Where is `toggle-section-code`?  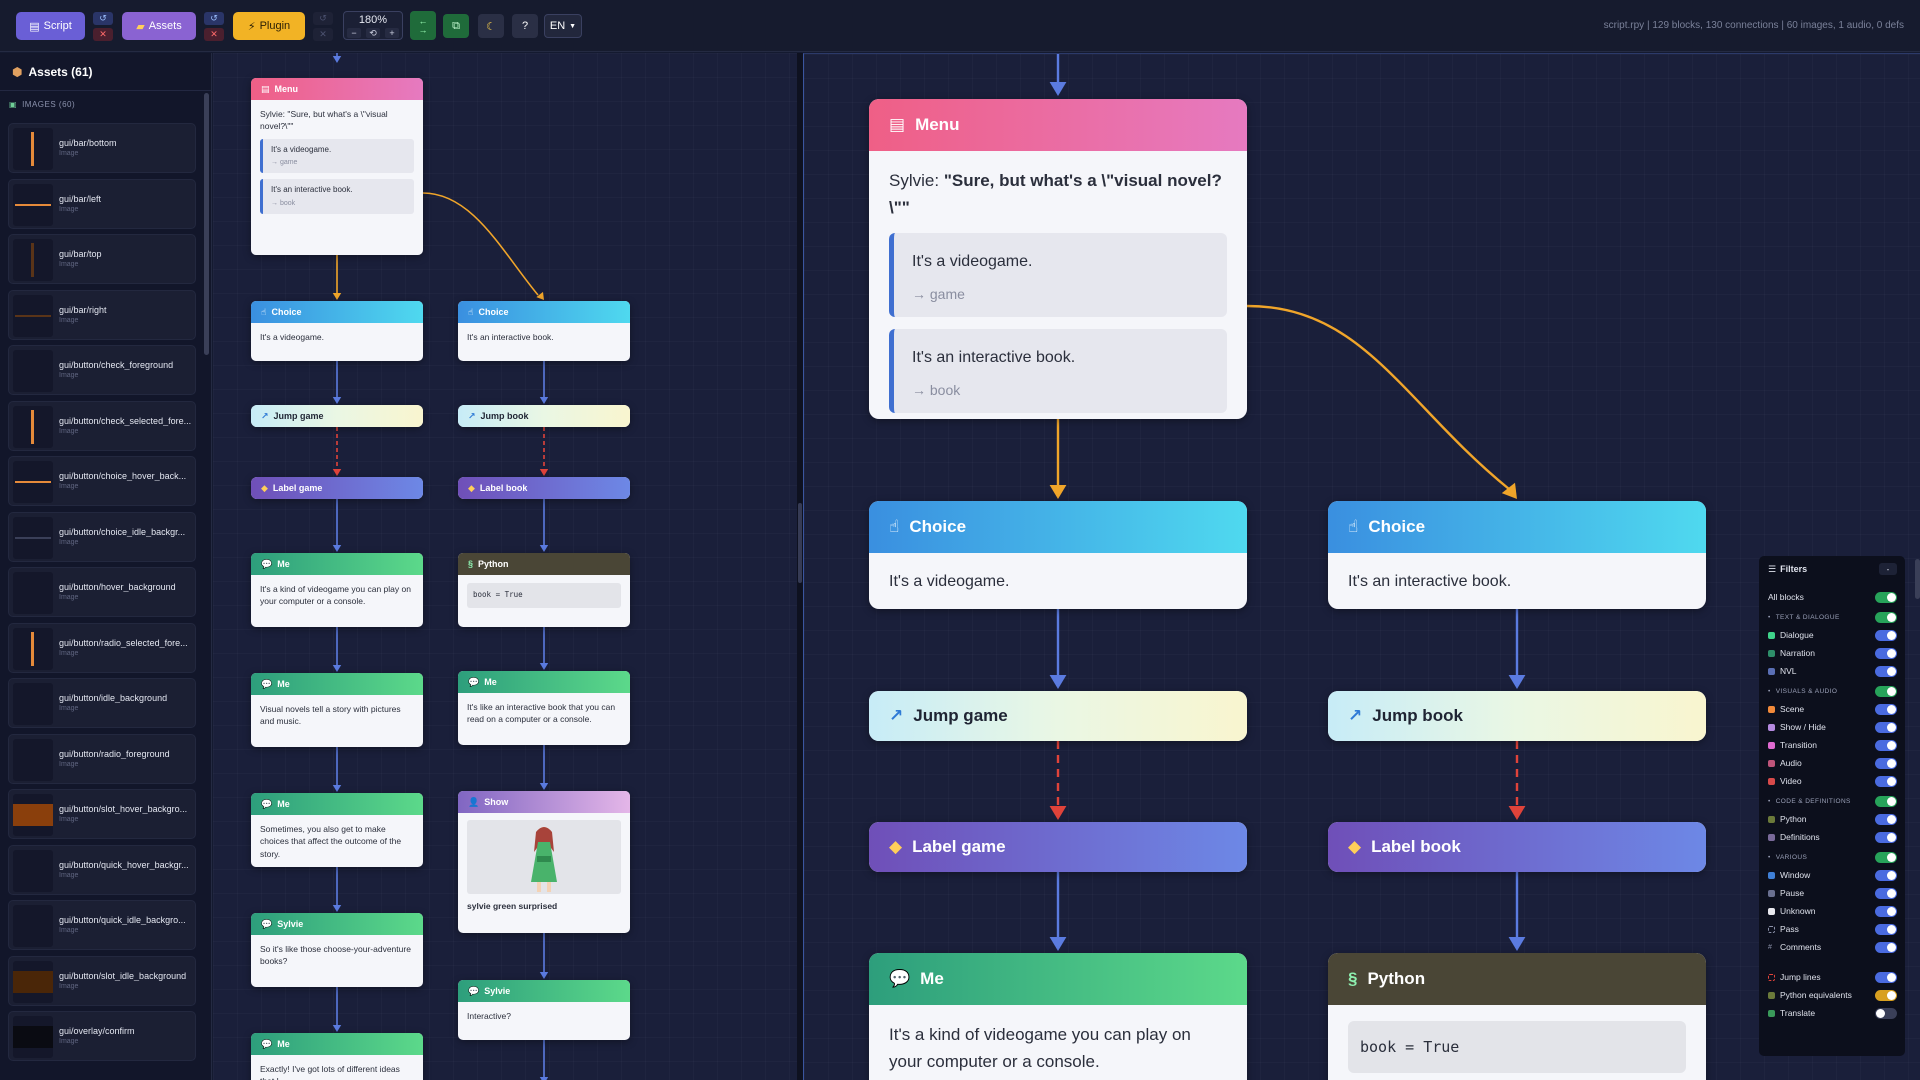 toggle-section-code is located at coordinates (1886, 801).